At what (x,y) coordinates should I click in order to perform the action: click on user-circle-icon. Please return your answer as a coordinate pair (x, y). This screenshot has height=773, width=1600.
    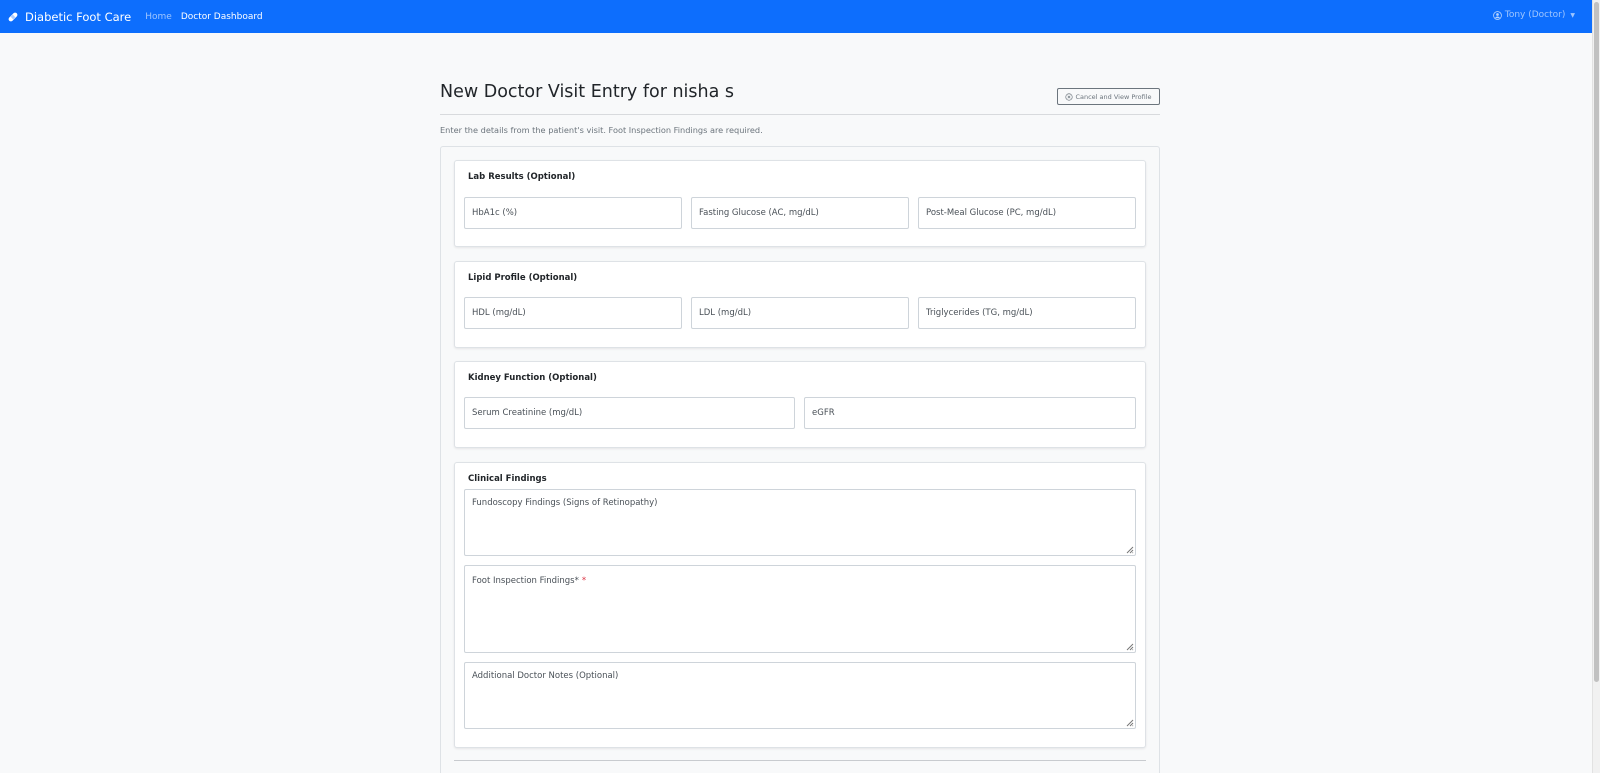
    Looking at the image, I should click on (1497, 15).